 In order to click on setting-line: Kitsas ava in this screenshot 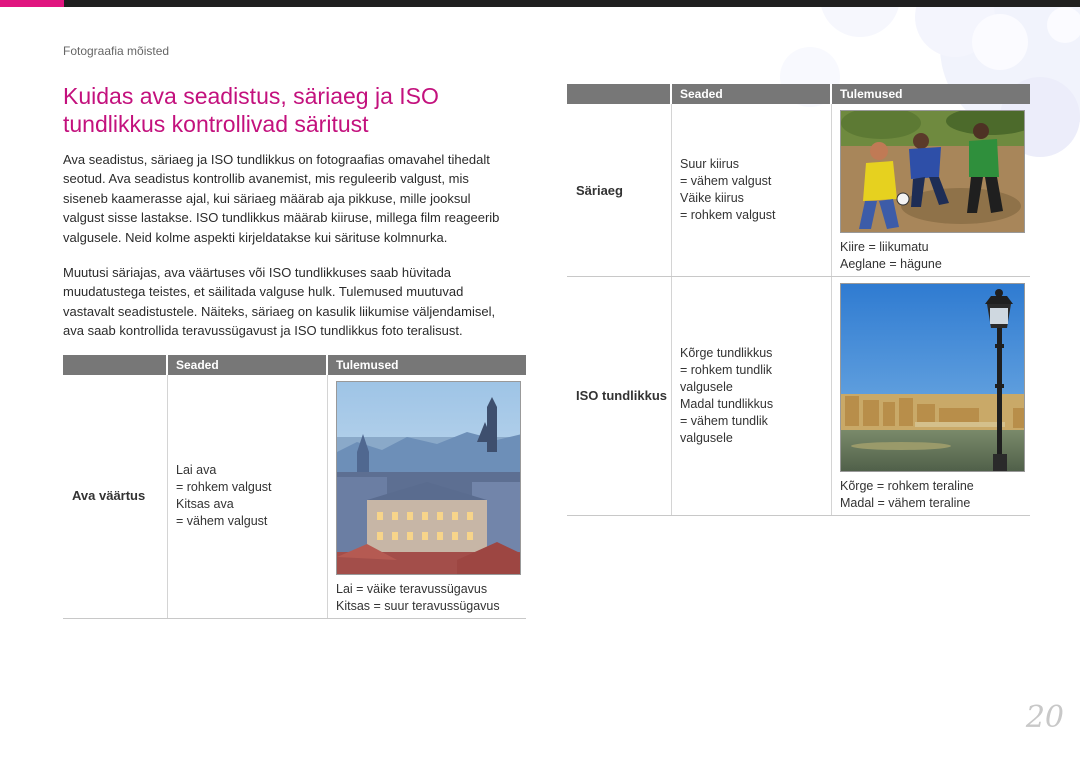, I will do `click(205, 504)`.